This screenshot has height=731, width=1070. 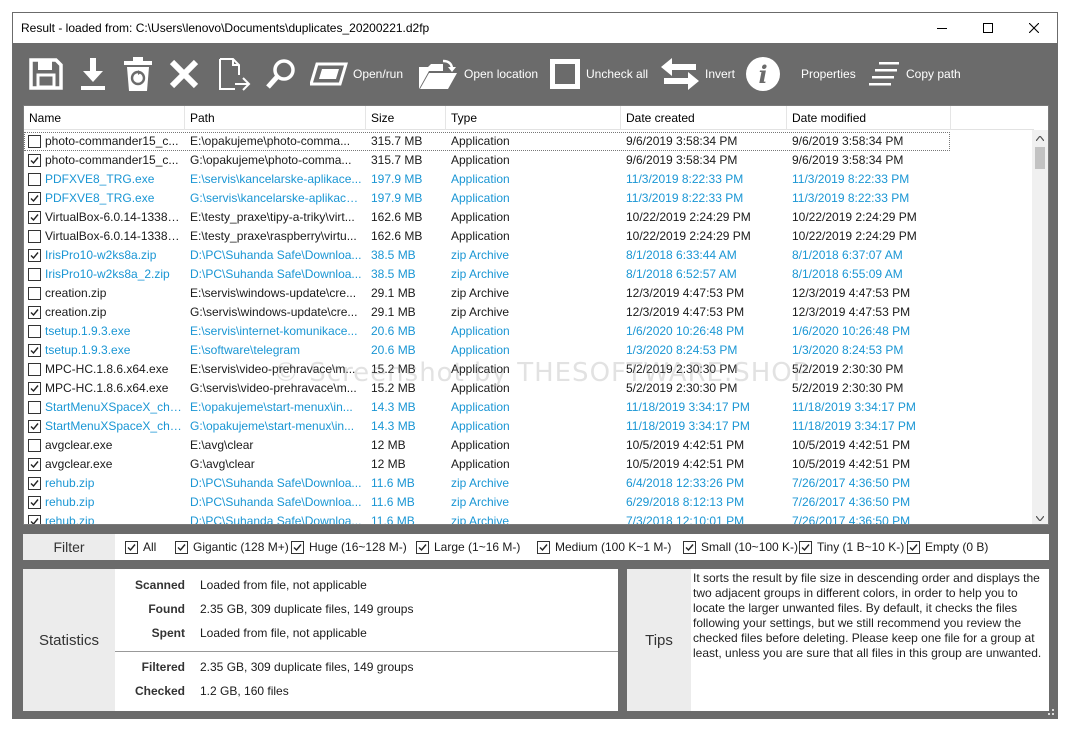 What do you see at coordinates (1040, 327) in the screenshot?
I see `vertical-scrollbar` at bounding box center [1040, 327].